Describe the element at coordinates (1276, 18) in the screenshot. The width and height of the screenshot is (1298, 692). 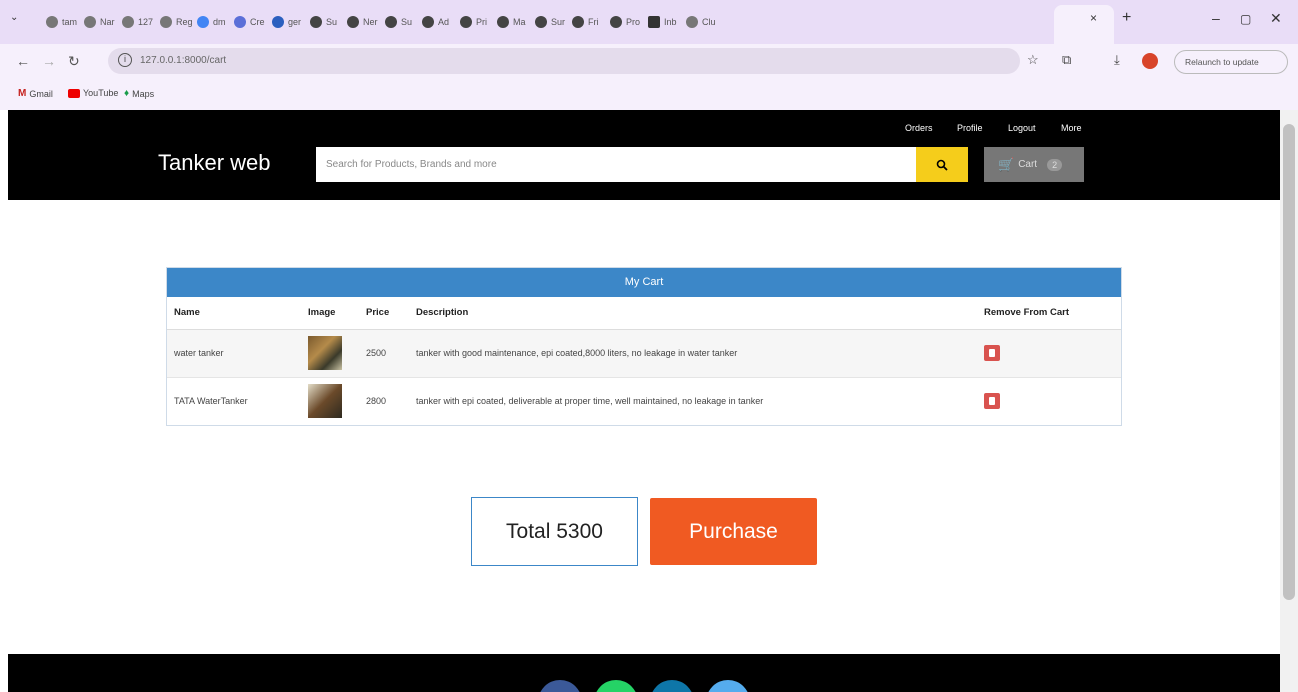
I see `close-window-icon: ✕` at that location.